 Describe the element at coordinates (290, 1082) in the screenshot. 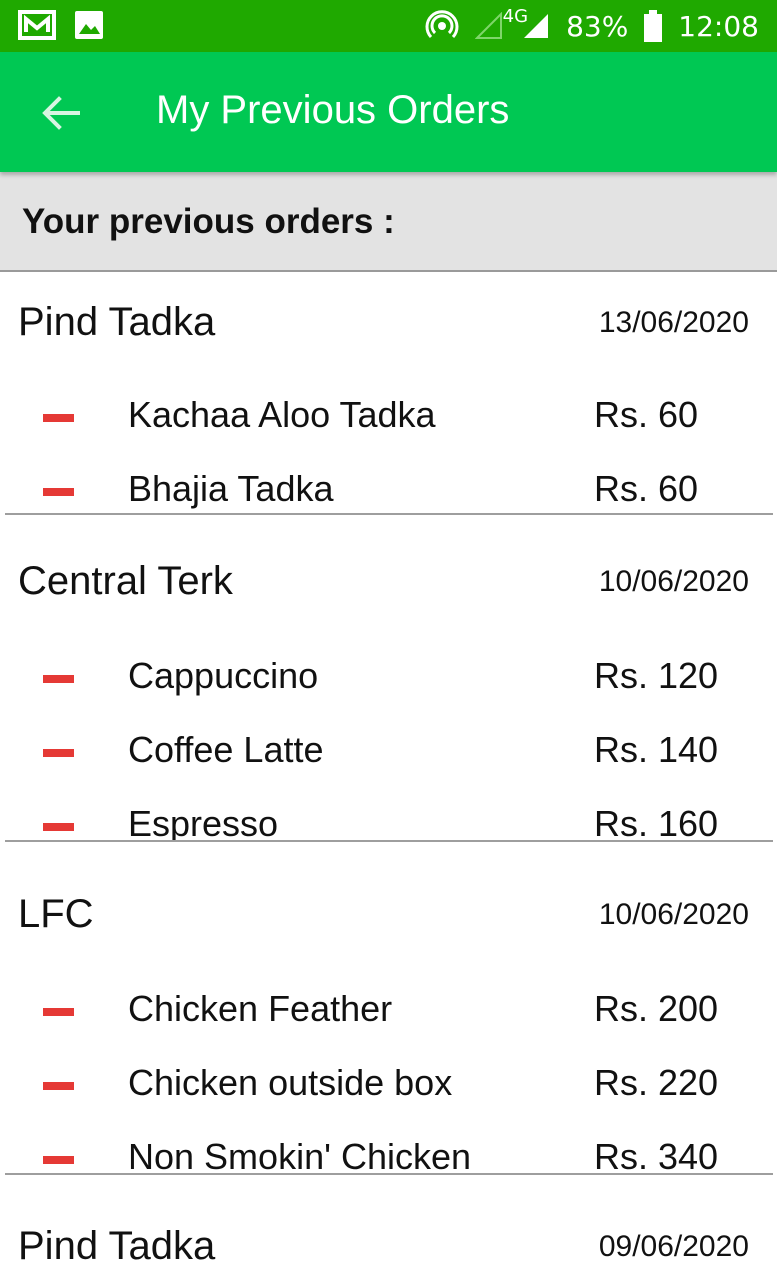

I see `item-name: Chicken outside box` at that location.